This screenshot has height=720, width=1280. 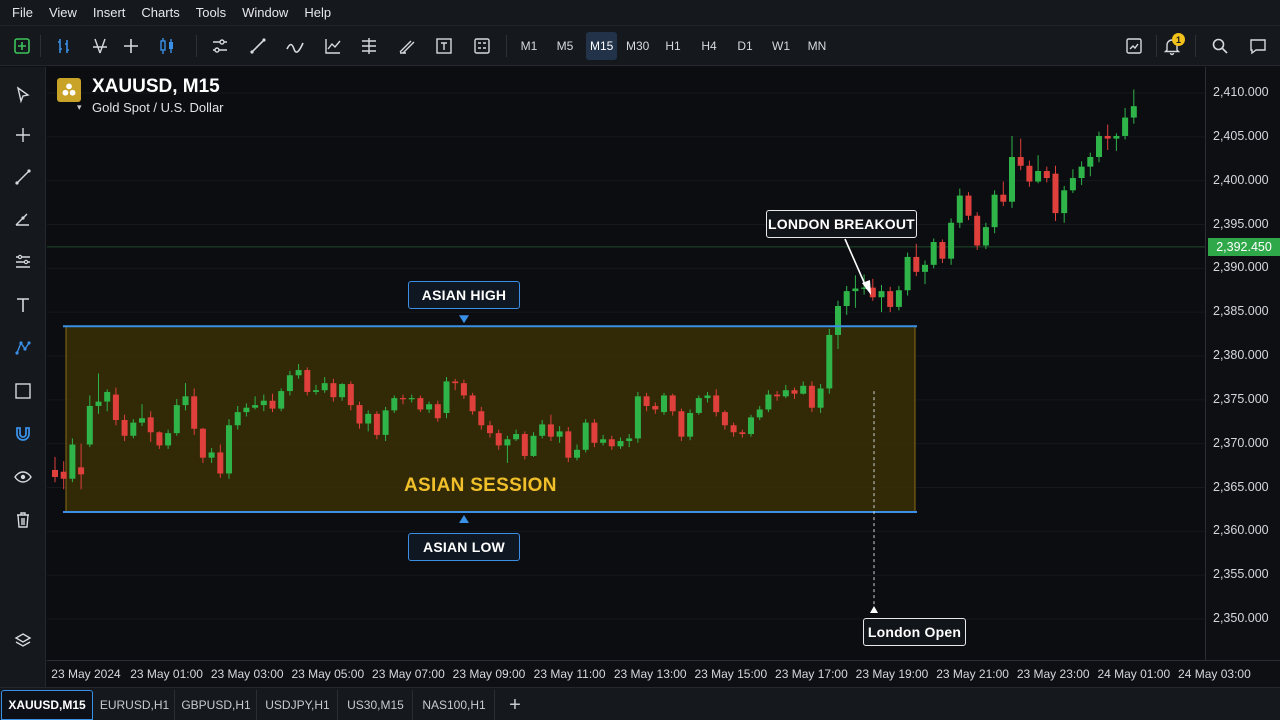 What do you see at coordinates (464, 547) in the screenshot?
I see `asian-low-label: ASIAN LOW` at bounding box center [464, 547].